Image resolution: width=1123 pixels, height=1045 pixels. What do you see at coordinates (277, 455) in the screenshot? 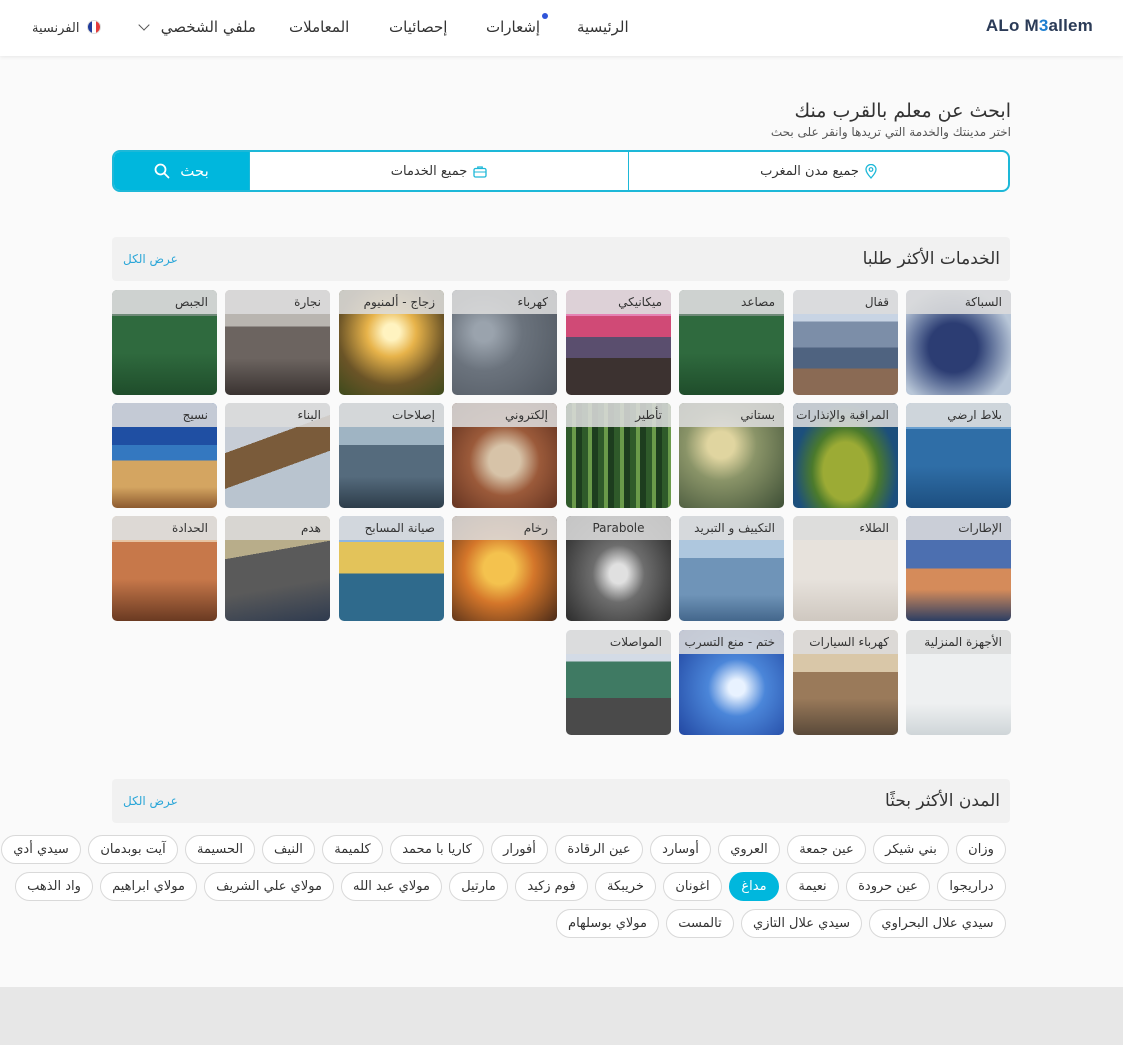
I see `service-tile: البناء` at bounding box center [277, 455].